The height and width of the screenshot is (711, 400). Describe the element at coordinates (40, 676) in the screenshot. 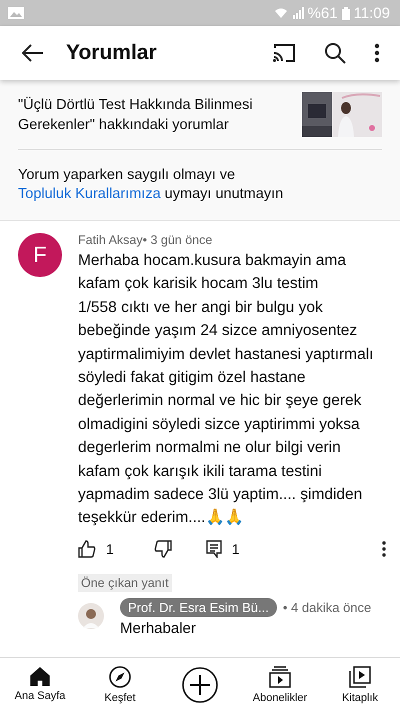

I see `home-icon` at that location.